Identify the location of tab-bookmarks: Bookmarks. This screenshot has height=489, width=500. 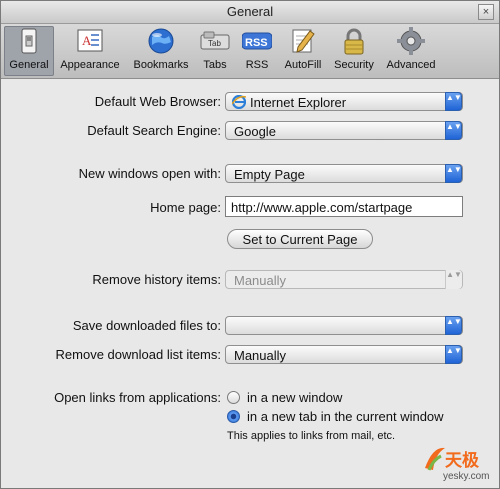
(161, 49).